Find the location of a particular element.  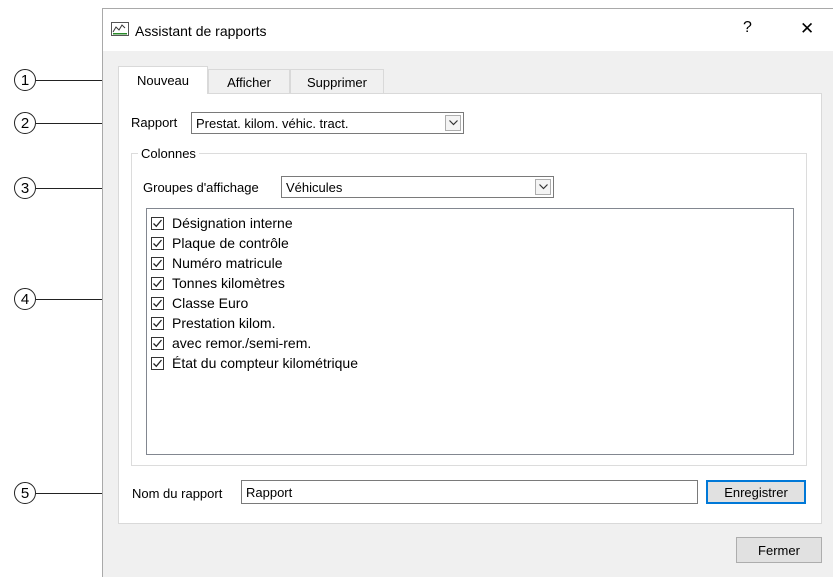

close-window-button: ✕ is located at coordinates (807, 29).